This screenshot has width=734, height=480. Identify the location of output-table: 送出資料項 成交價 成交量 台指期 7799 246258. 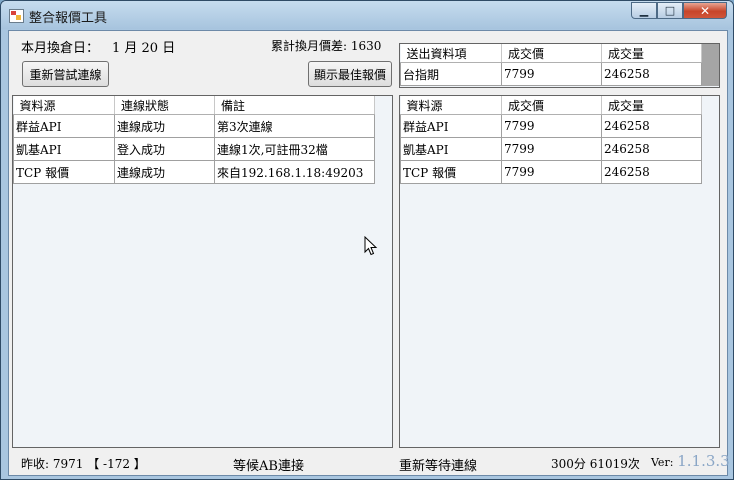
(551, 65).